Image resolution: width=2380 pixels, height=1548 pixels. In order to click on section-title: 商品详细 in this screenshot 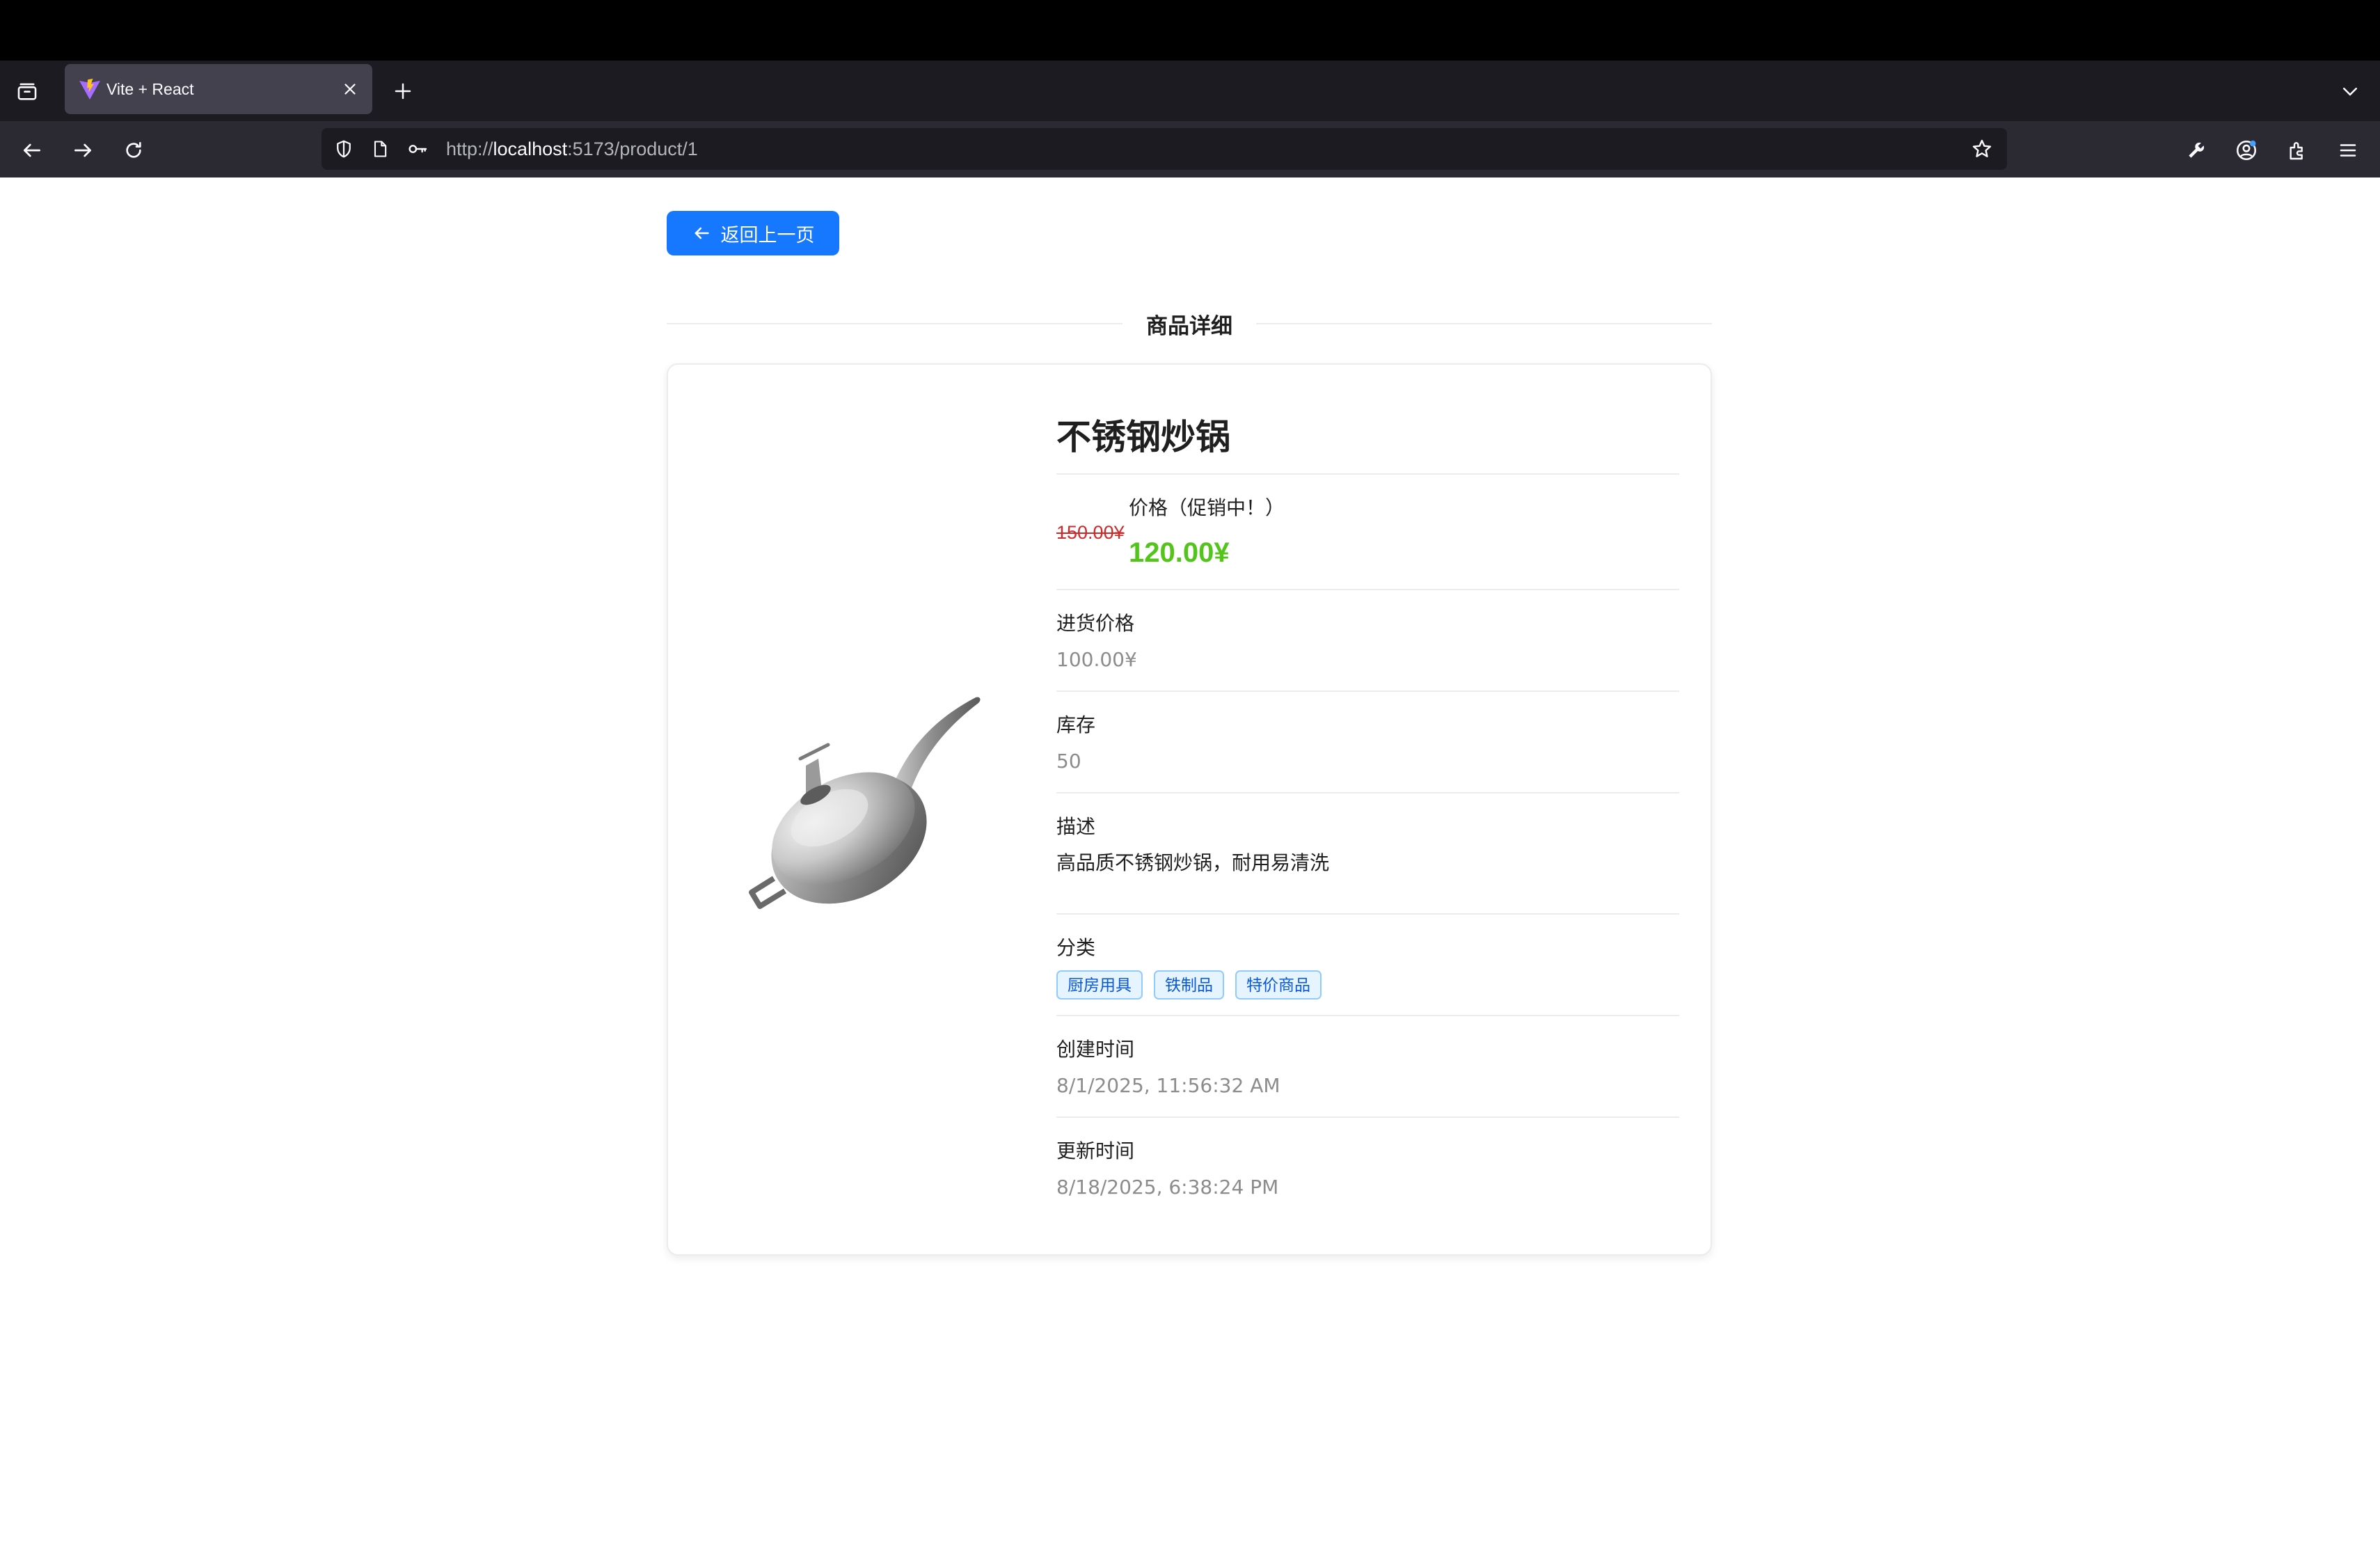, I will do `click(1189, 326)`.